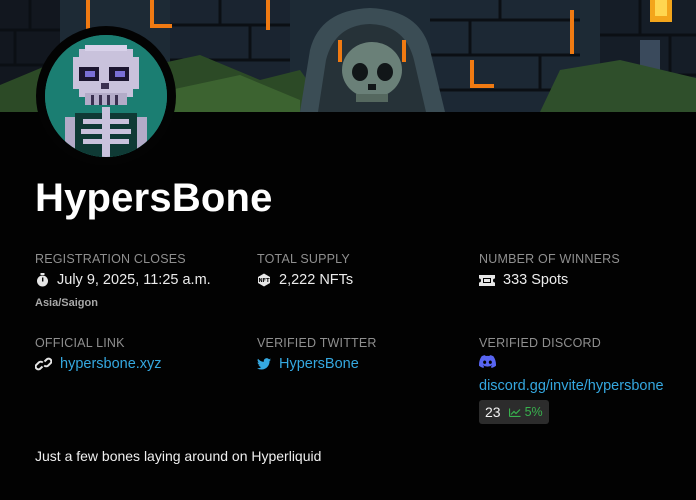 Image resolution: width=696 pixels, height=500 pixels. I want to click on registration-value-row: July 9, 2025, 11:25 a.m., so click(123, 280).